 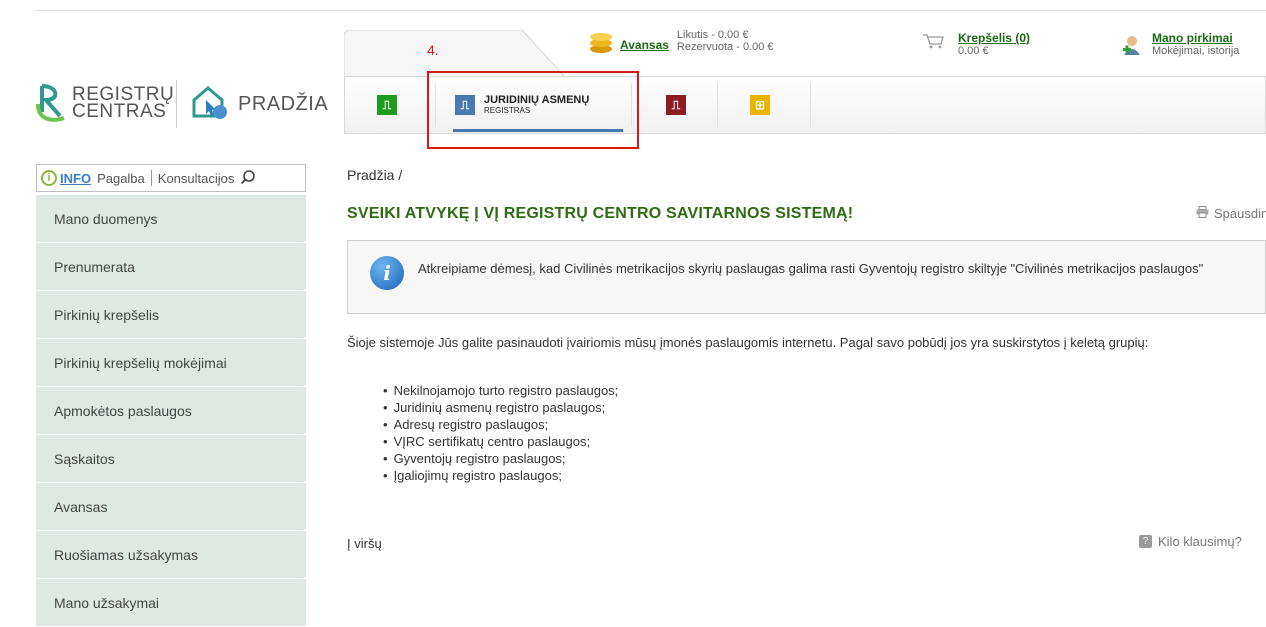 I want to click on sidebar-item-ruosiamas-uzsakymas: Ruošiamas užsakymas, so click(x=171, y=555).